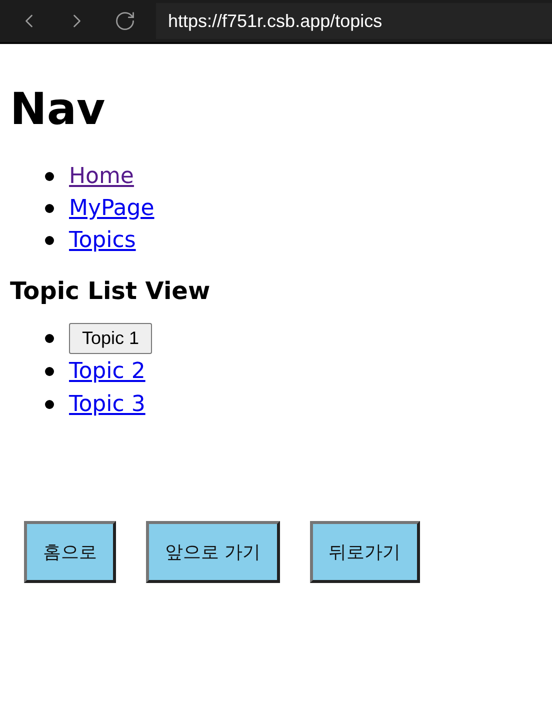  What do you see at coordinates (213, 552) in the screenshot?
I see `nav-button: 앞으로 가기` at bounding box center [213, 552].